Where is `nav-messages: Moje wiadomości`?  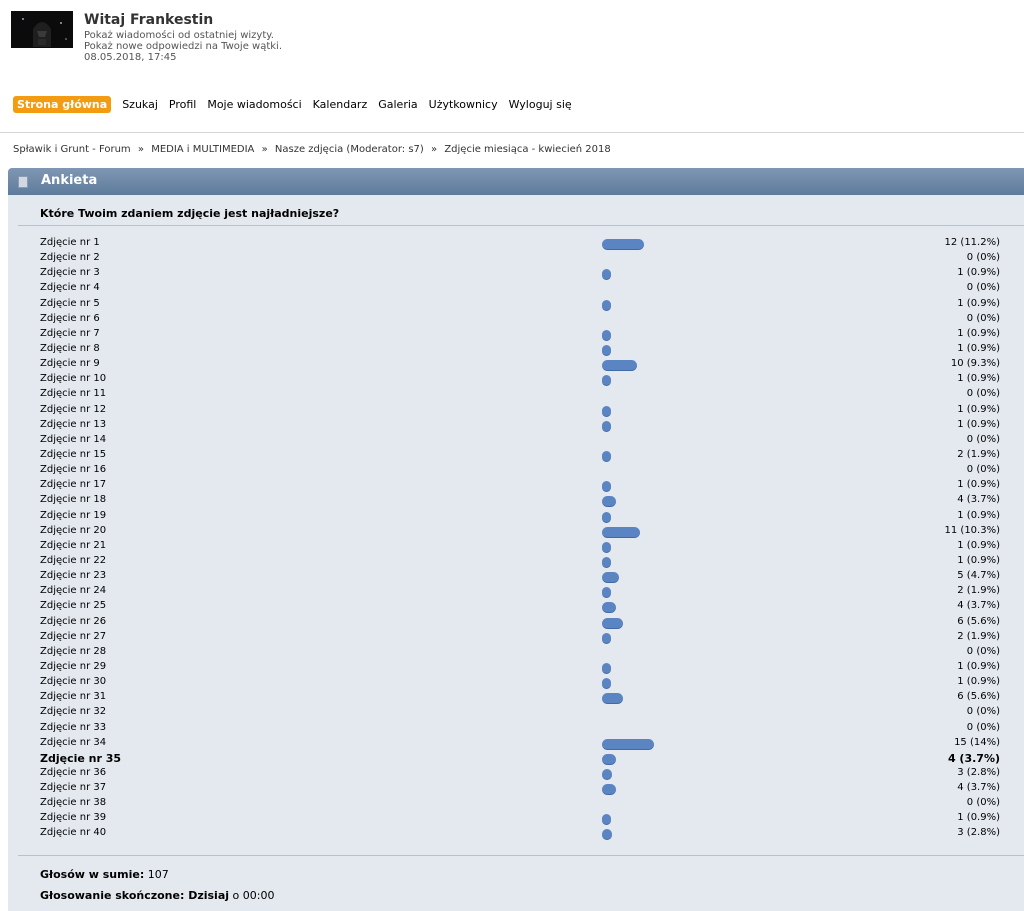
nav-messages: Moje wiadomości is located at coordinates (254, 104).